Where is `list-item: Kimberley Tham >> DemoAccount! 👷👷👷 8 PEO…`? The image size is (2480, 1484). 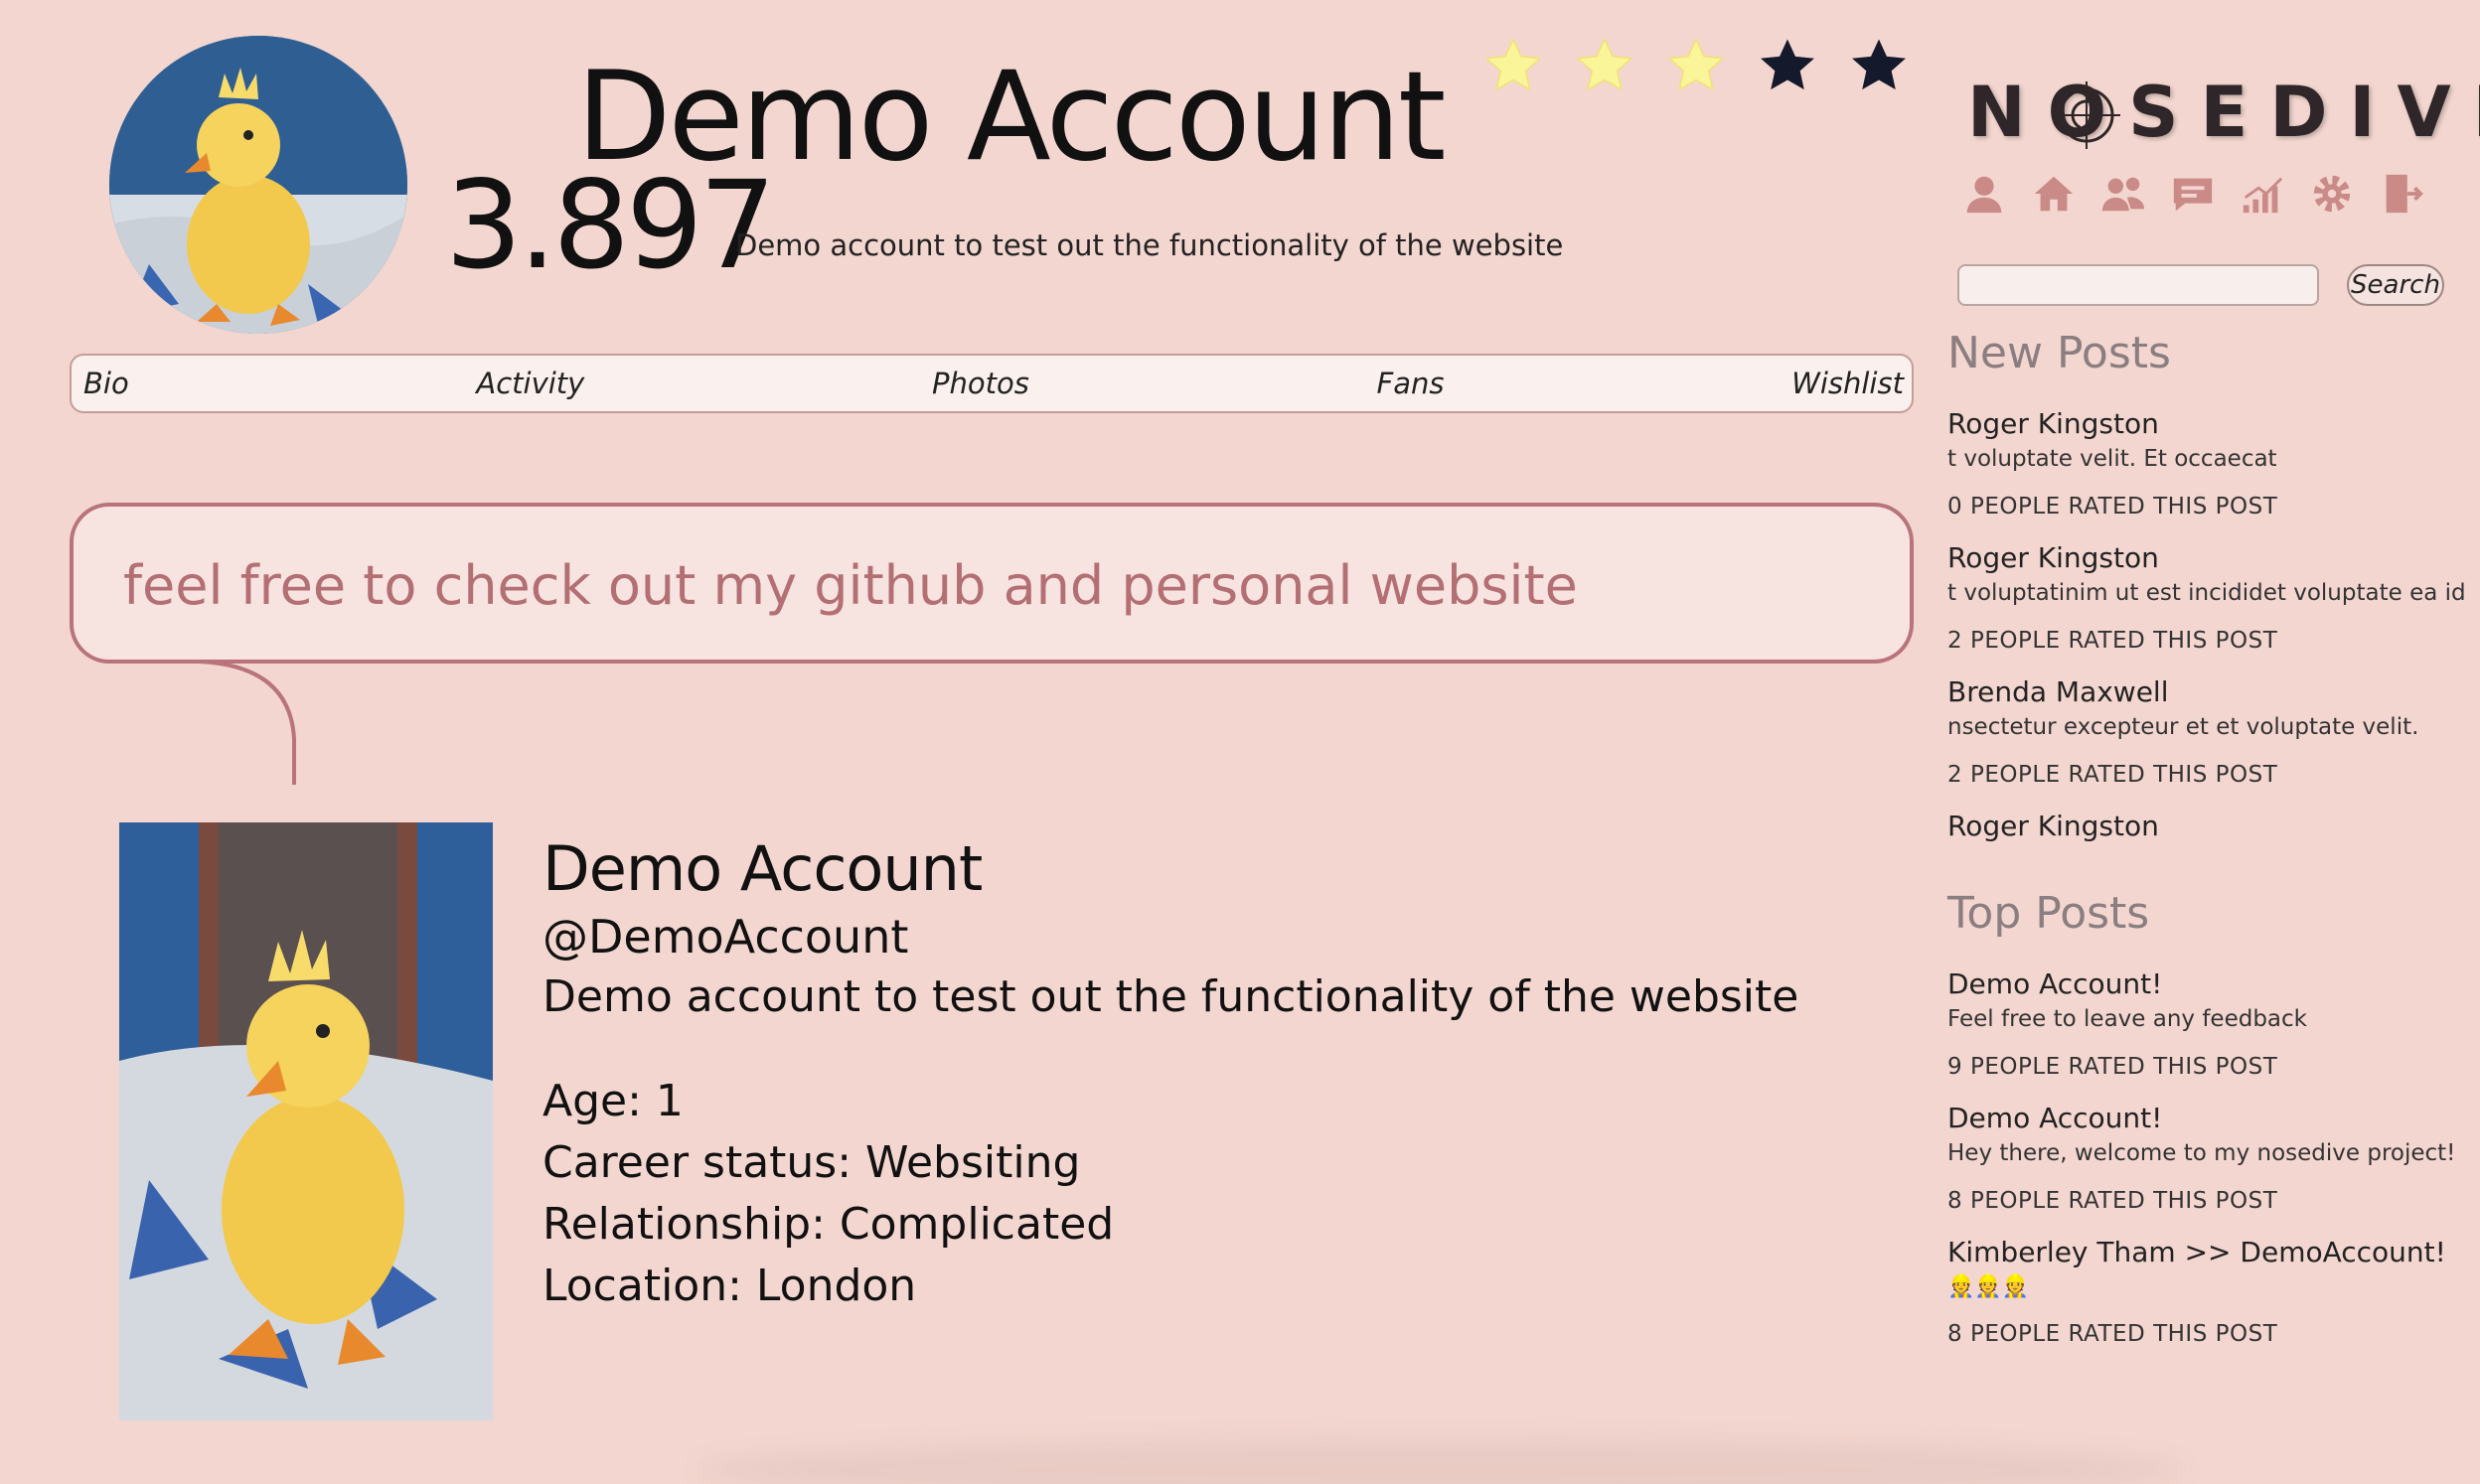
list-item: Kimberley Tham >> DemoAccount! 👷👷👷 8 PEO… is located at coordinates (2205, 1291).